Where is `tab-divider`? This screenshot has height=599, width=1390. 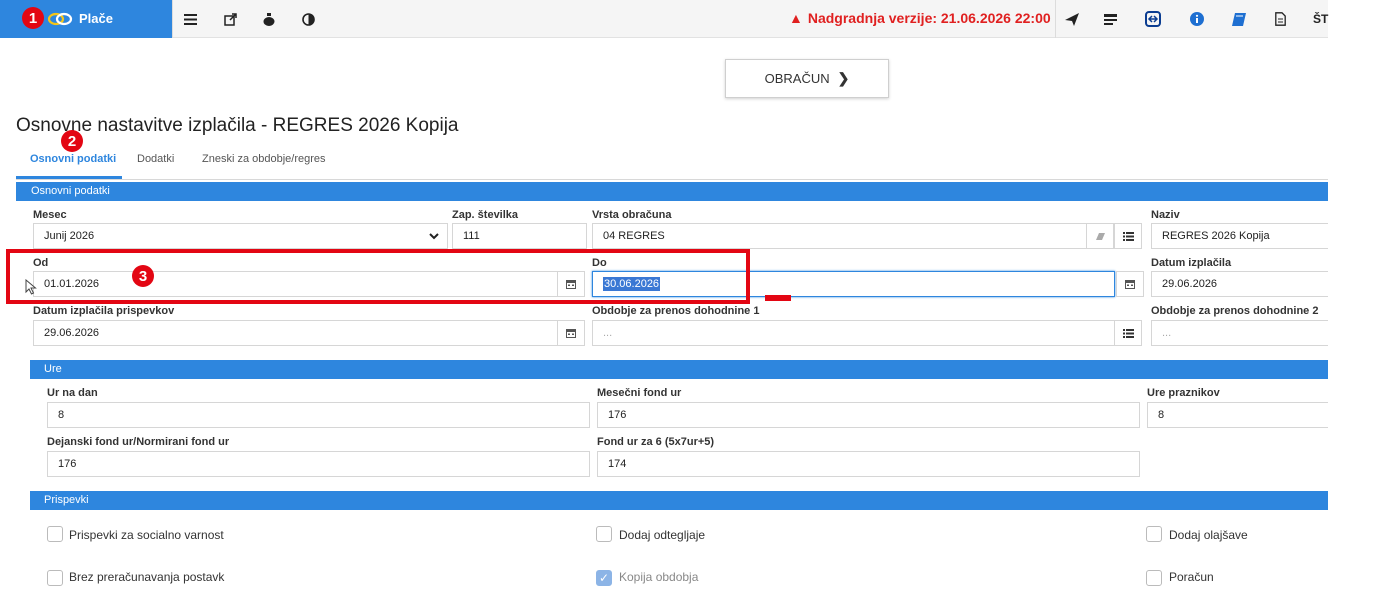 tab-divider is located at coordinates (672, 179).